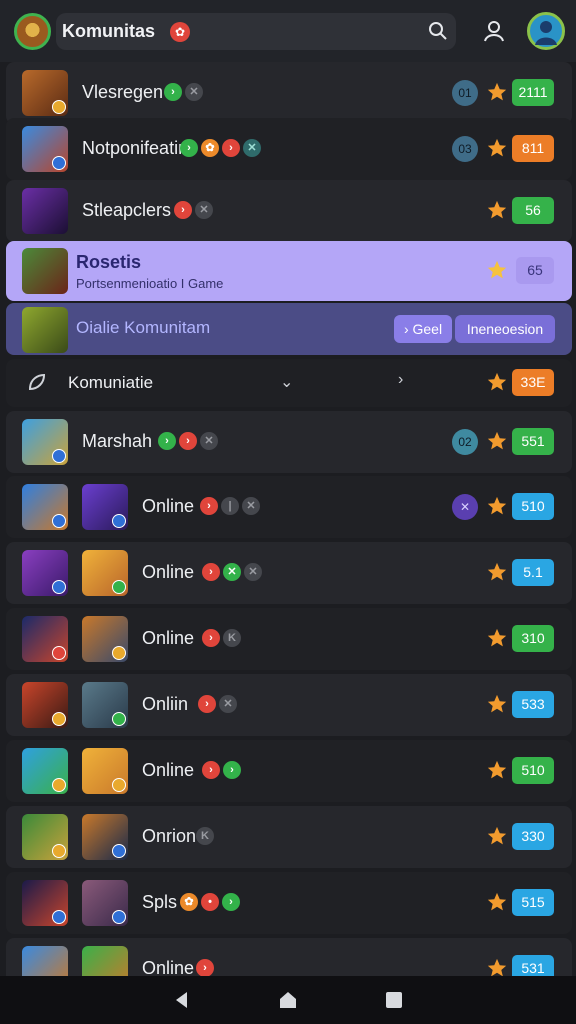 This screenshot has width=576, height=1024. I want to click on item-name: Vlesregen, so click(123, 92).